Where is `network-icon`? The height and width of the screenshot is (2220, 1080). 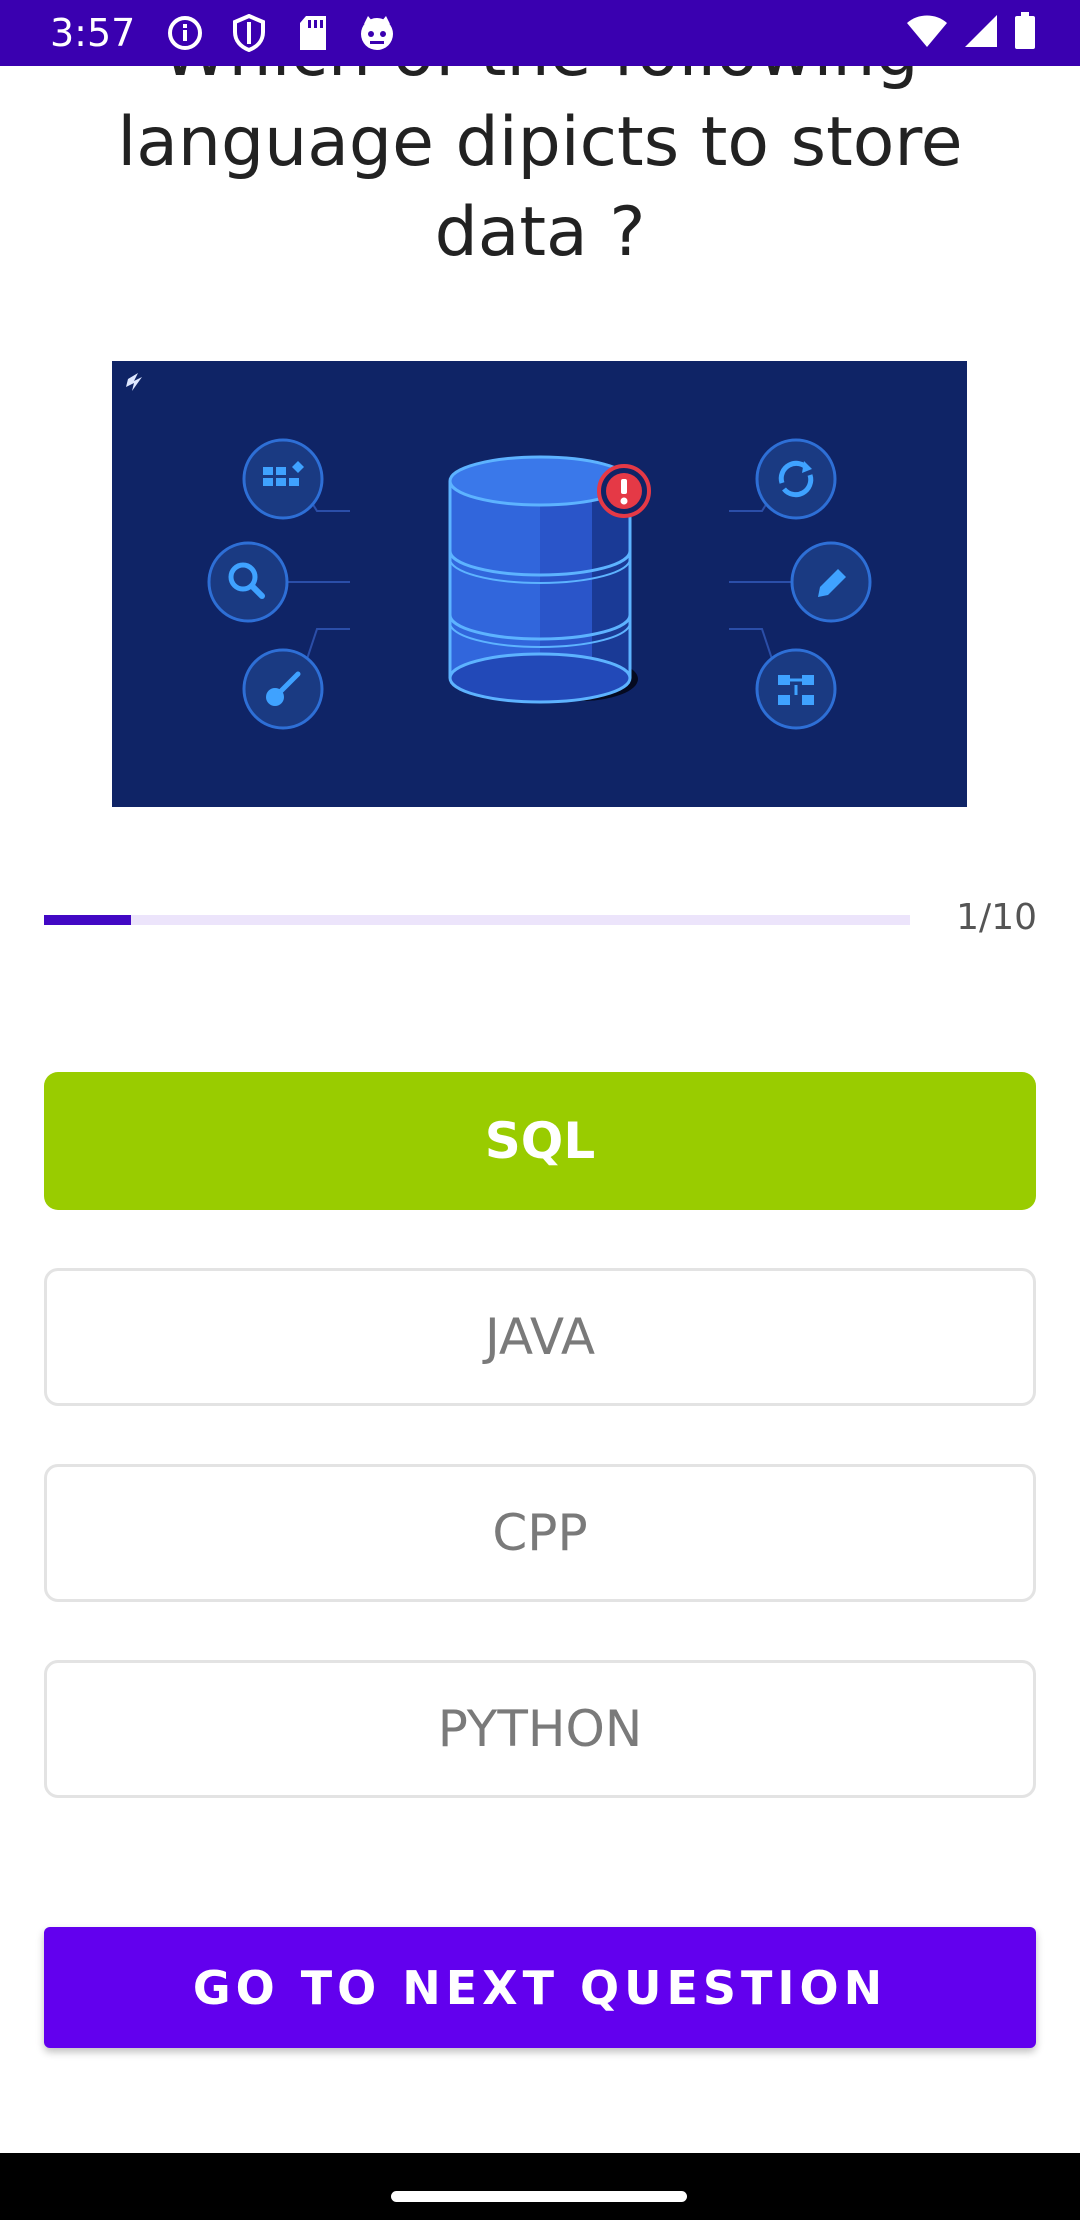 network-icon is located at coordinates (796, 689).